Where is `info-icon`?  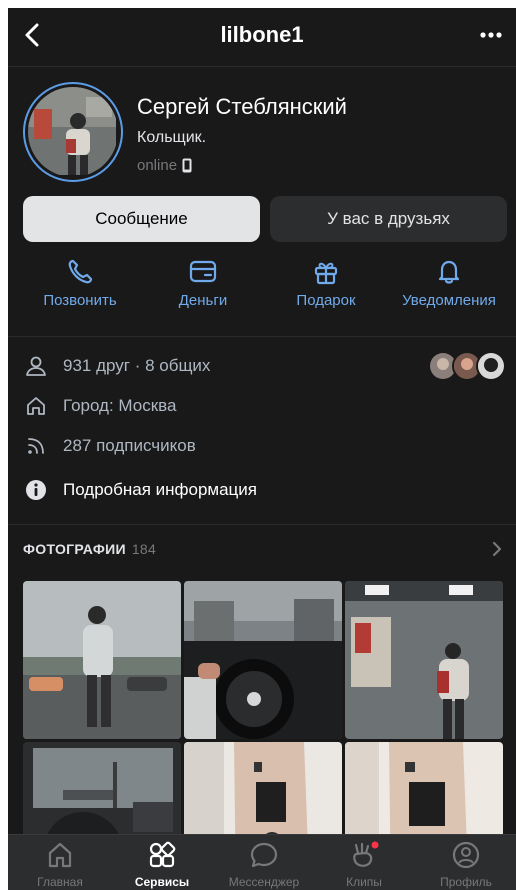 info-icon is located at coordinates (36, 490).